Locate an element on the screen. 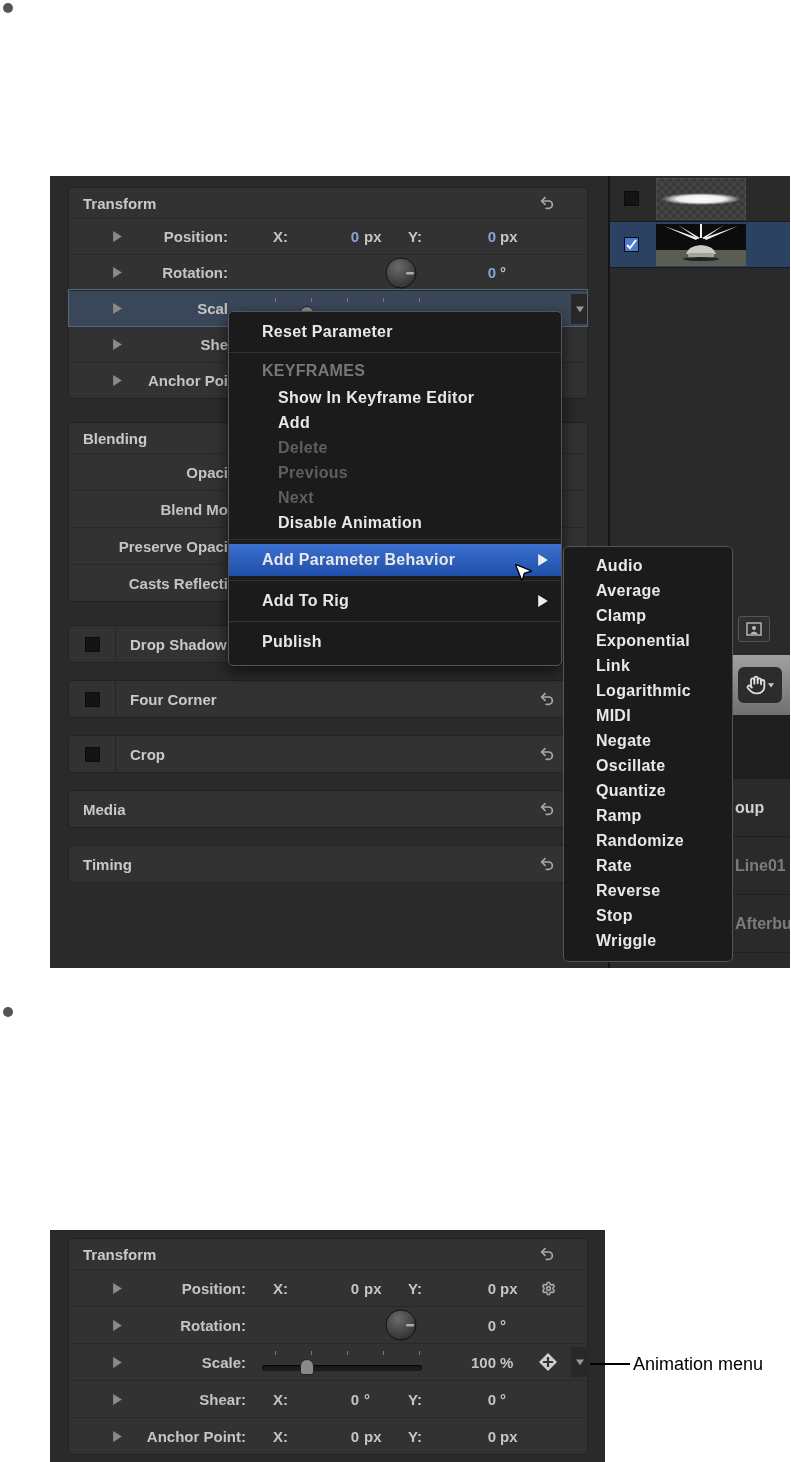 This screenshot has width=791, height=1462. parameter-label: She is located at coordinates (214, 344).